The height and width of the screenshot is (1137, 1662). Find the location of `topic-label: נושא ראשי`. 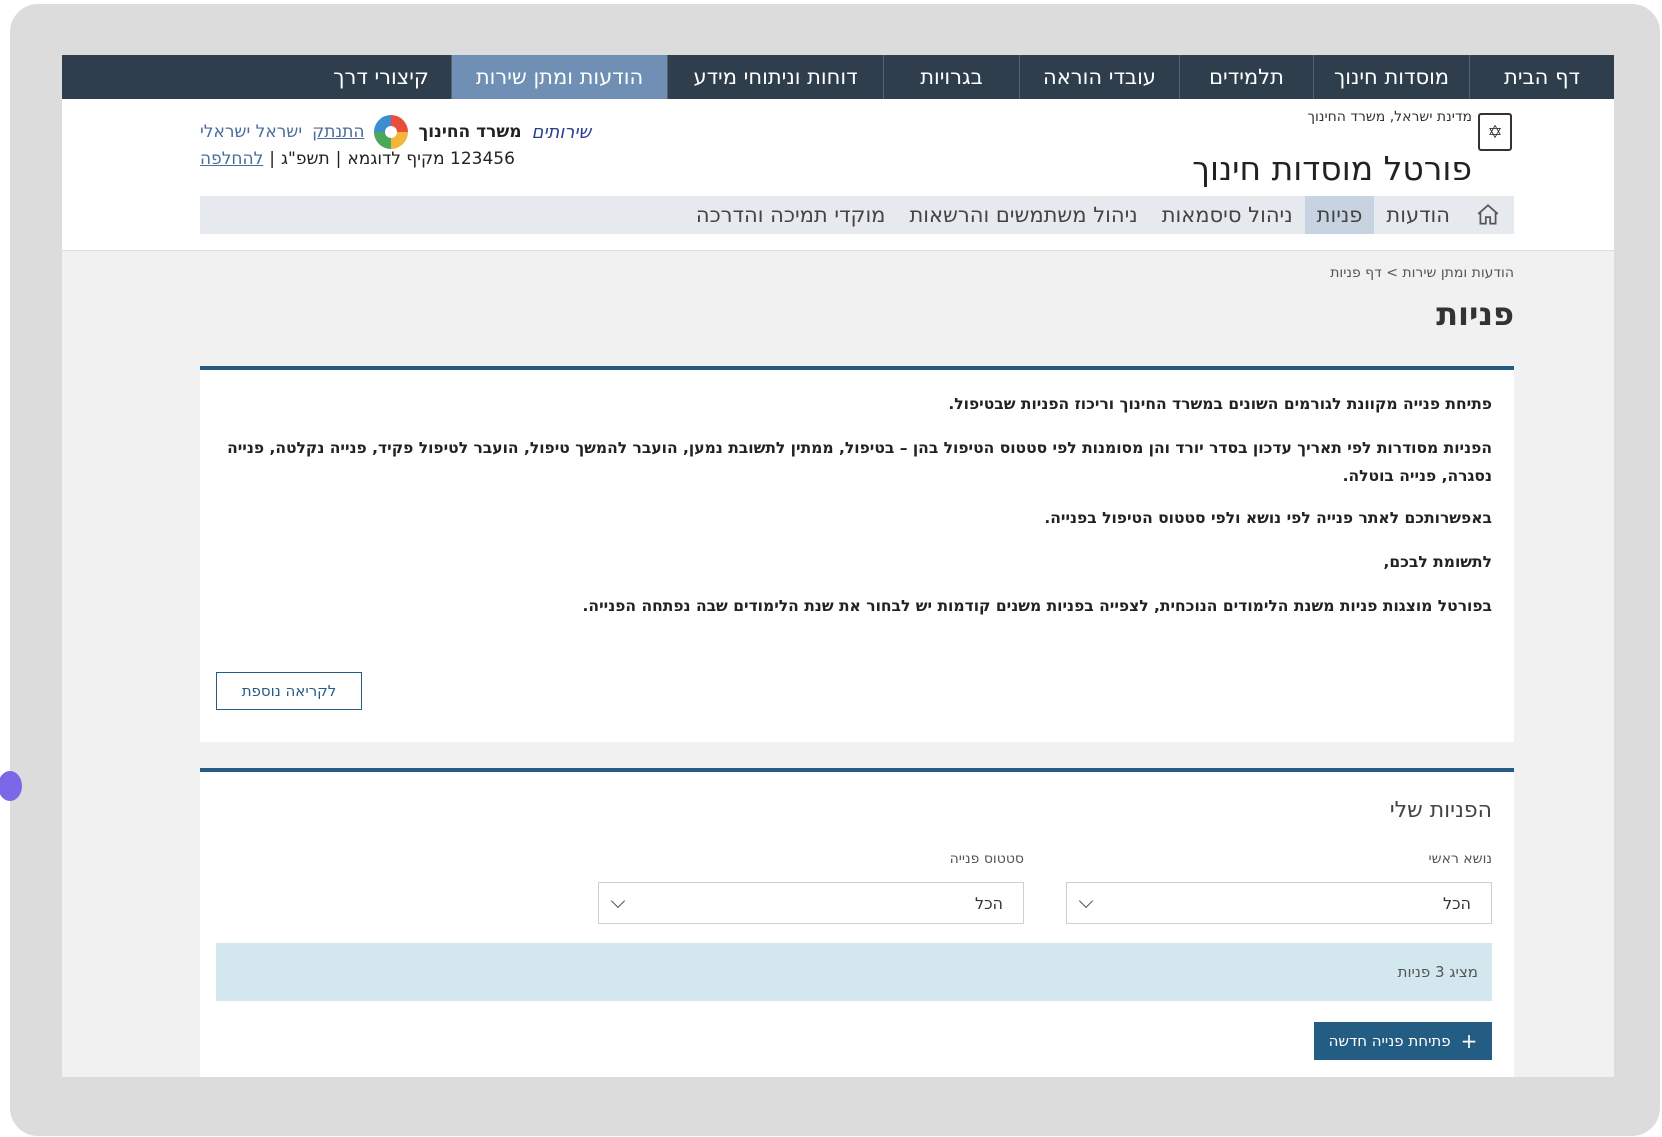

topic-label: נושא ראשי is located at coordinates (1460, 859).